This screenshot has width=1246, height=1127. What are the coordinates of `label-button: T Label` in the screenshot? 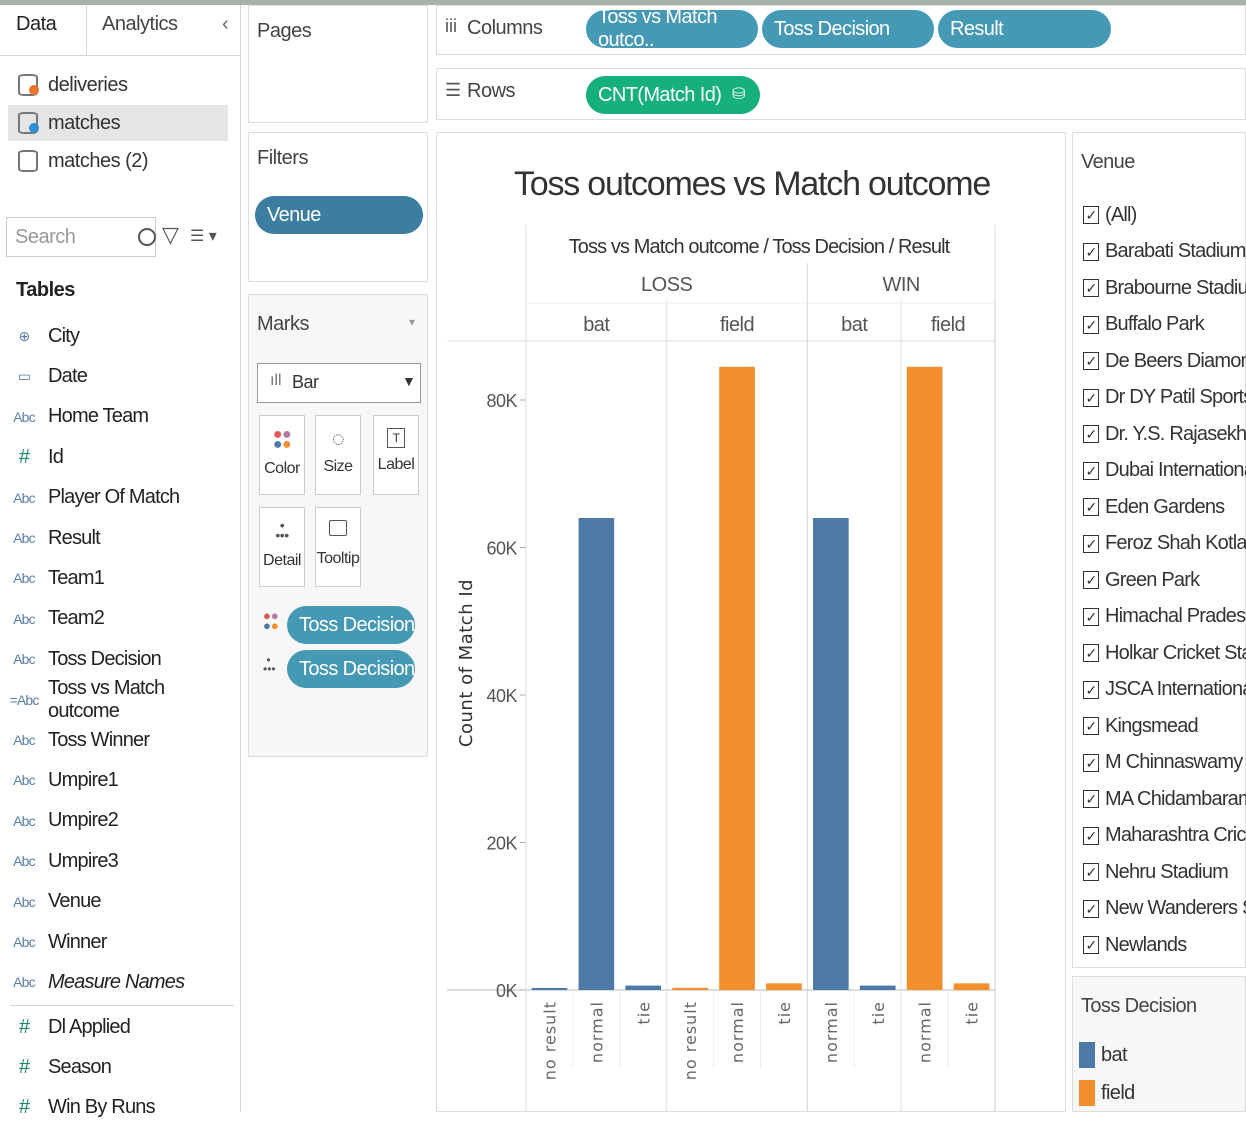 It's located at (396, 455).